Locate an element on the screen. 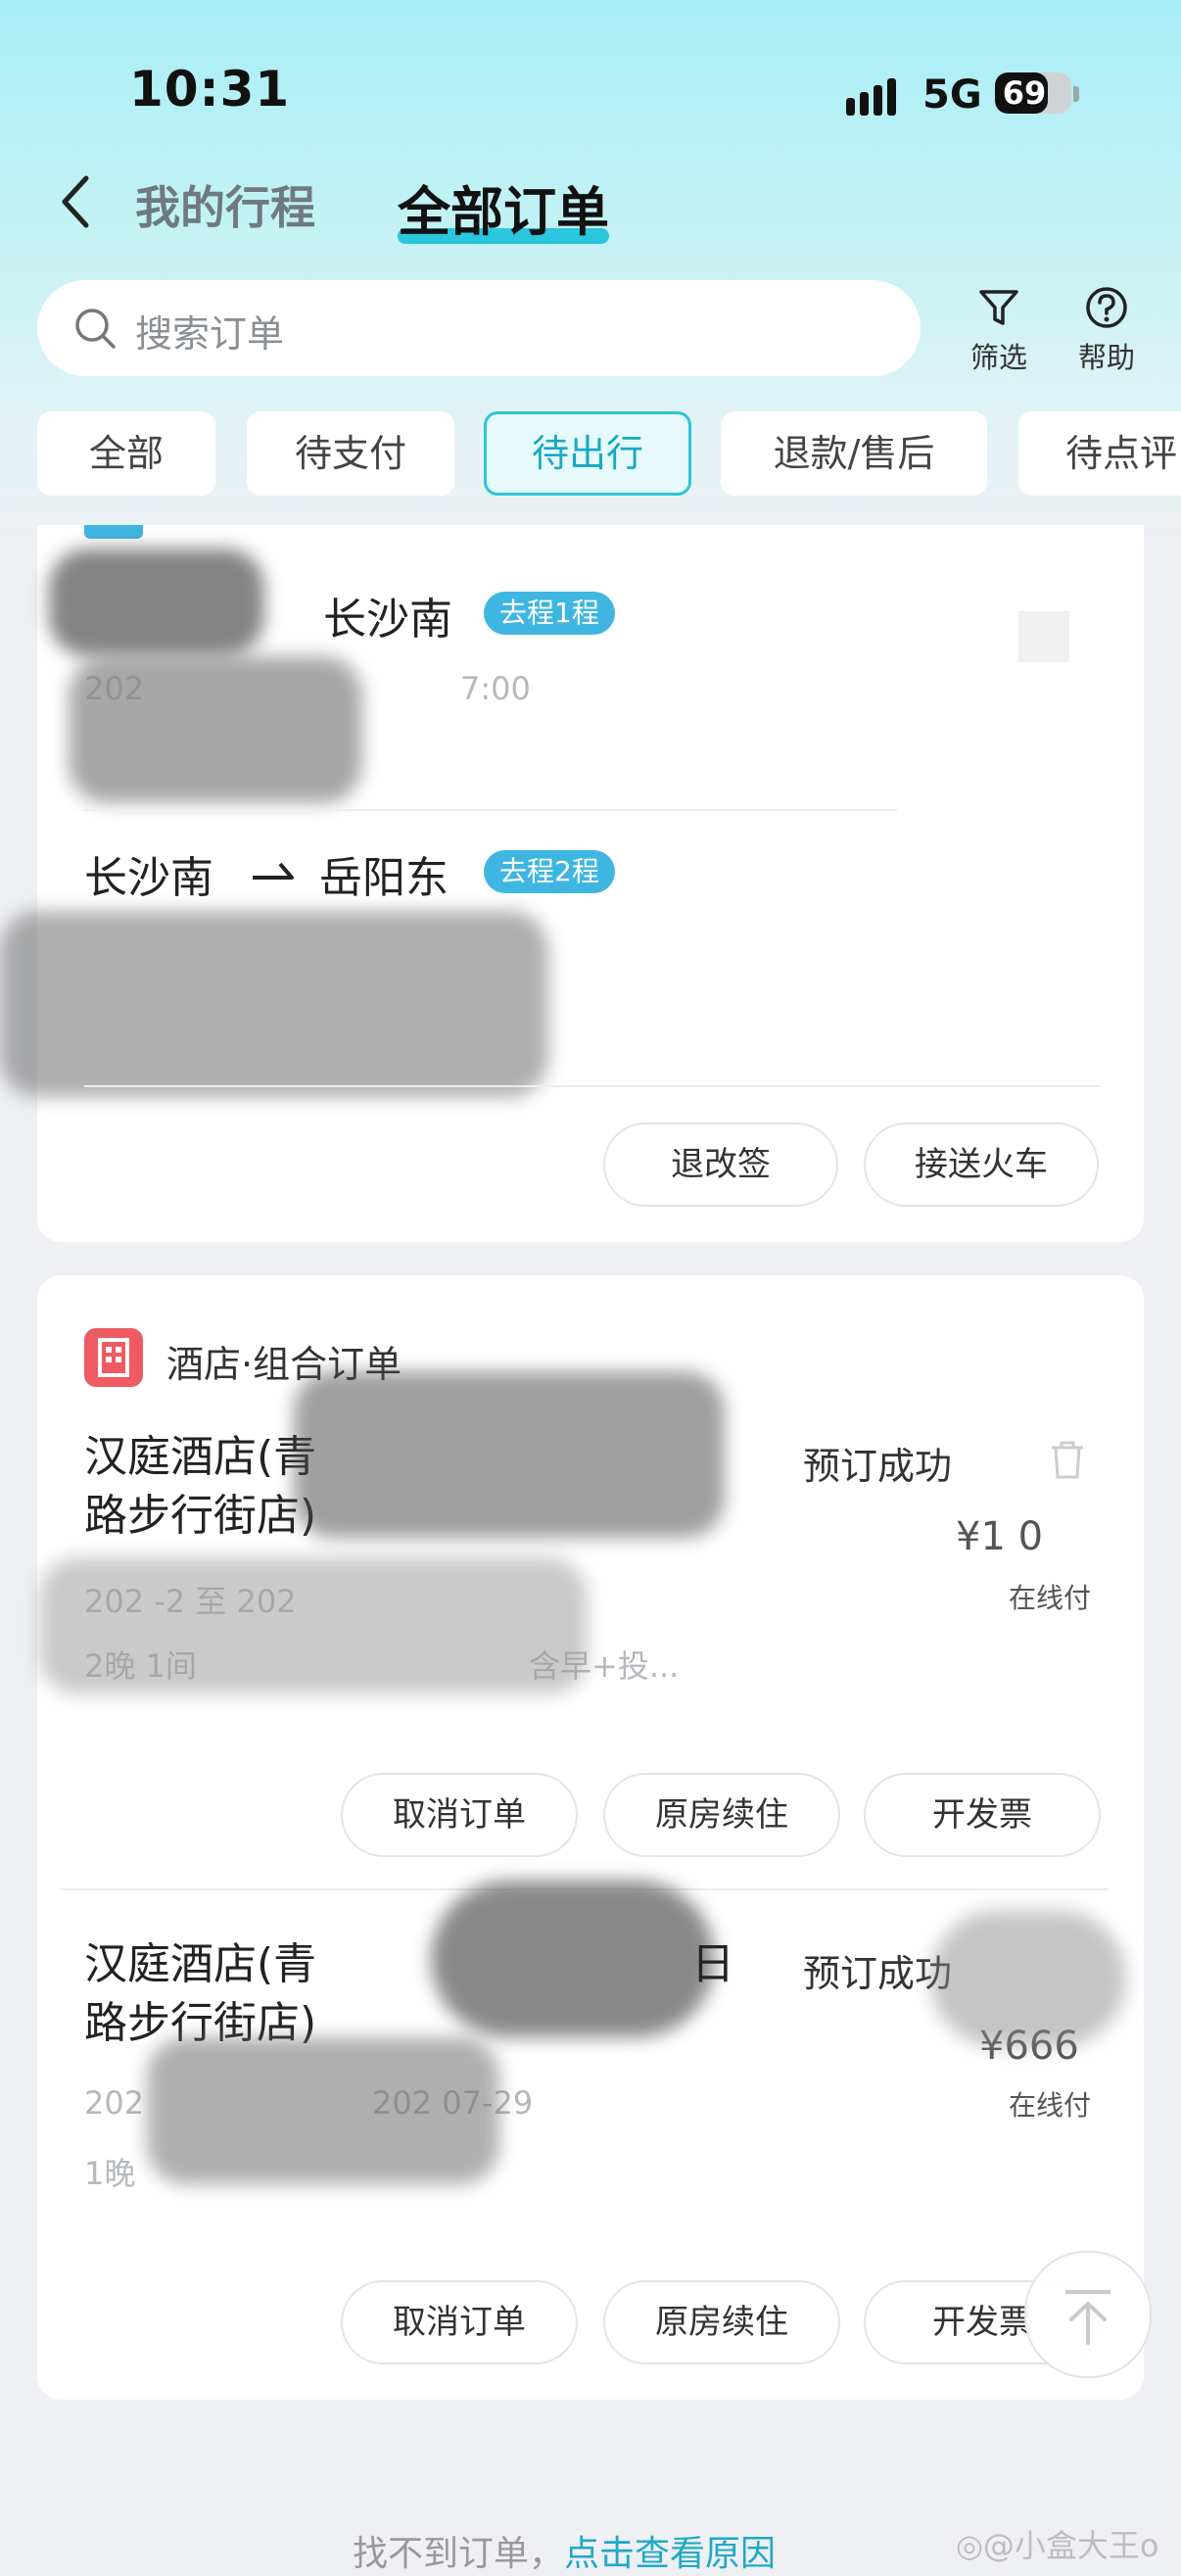  watermark-text: @小盒大王o is located at coordinates (1070, 2545).